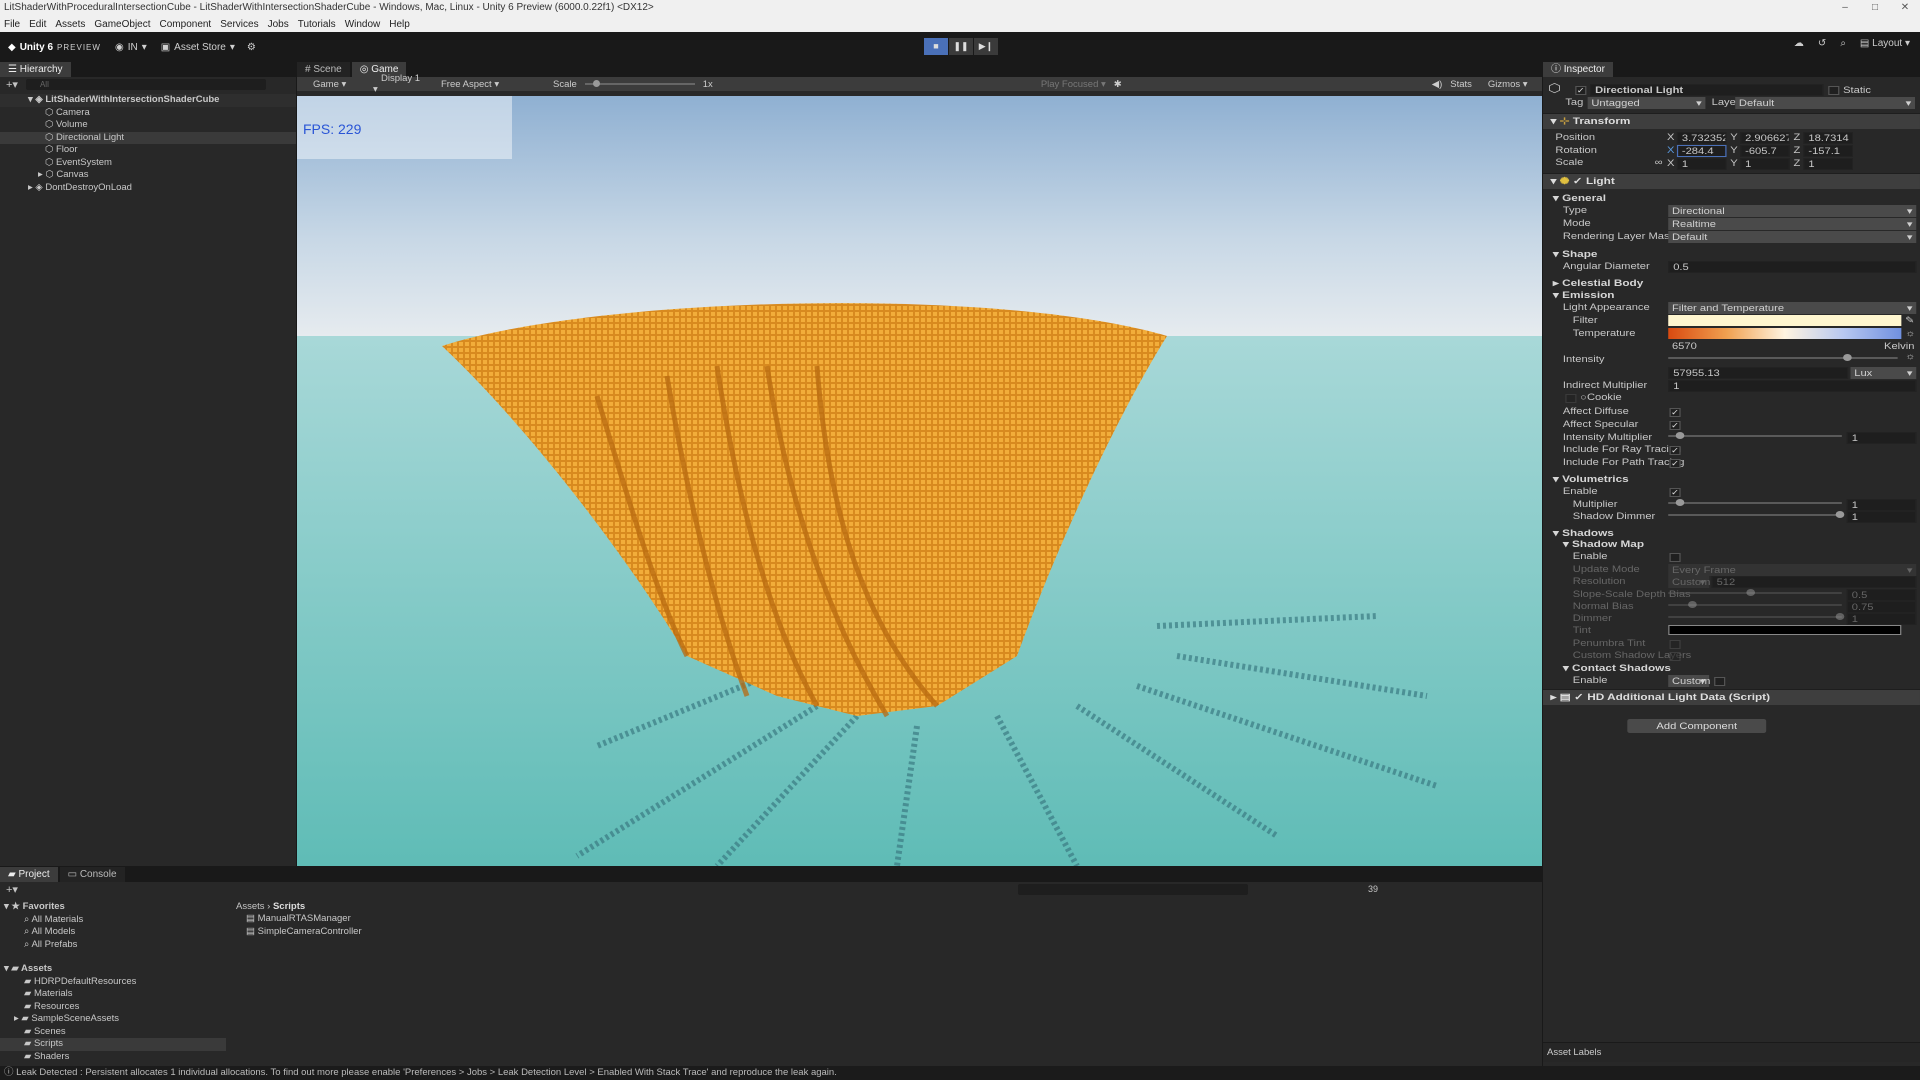 The height and width of the screenshot is (1080, 1920). Describe the element at coordinates (1731, 668) in the screenshot. I see `contact-shadows-header: ▾ Contact Shadows` at that location.